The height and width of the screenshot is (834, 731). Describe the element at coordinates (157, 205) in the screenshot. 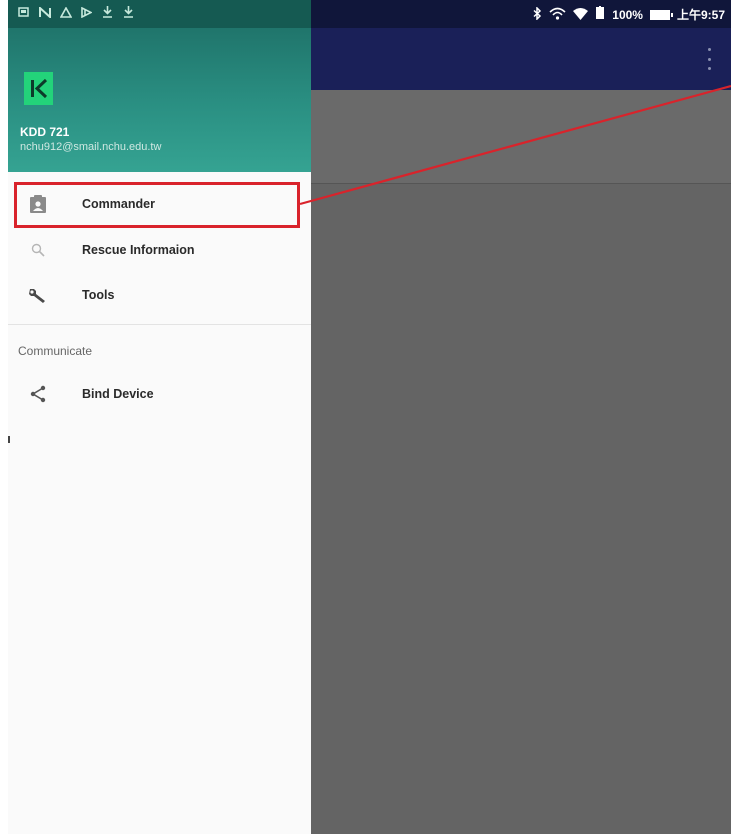

I see `annotation-highlight-box` at that location.